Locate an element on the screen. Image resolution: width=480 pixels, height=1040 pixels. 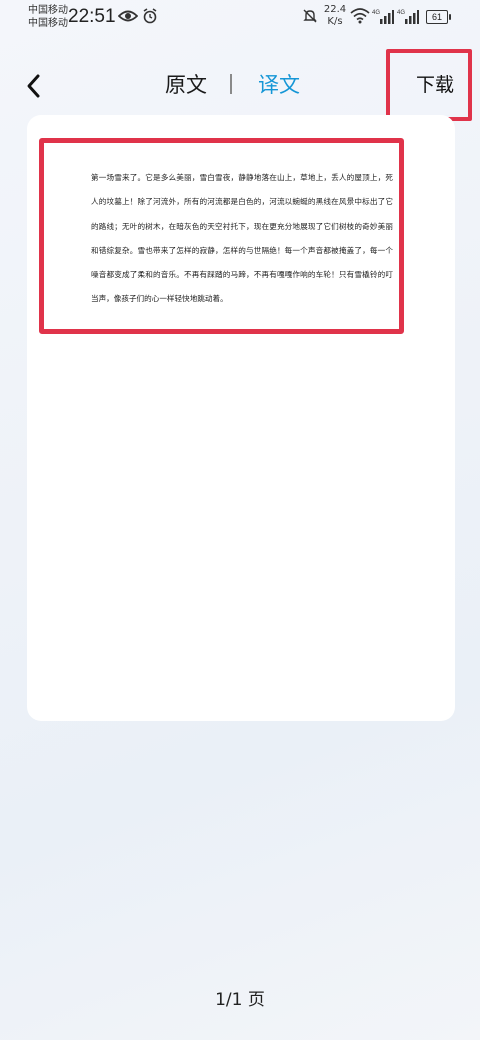
eye-icon is located at coordinates (128, 18).